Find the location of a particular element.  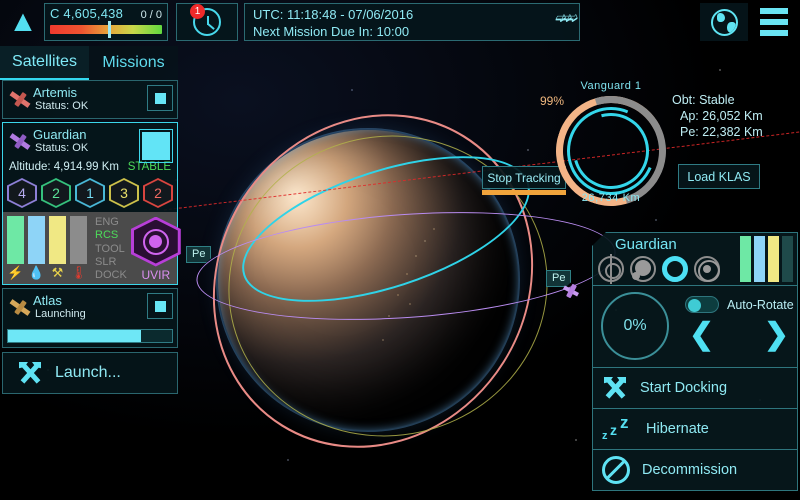

resource-temperature: 🌡 is located at coordinates (78, 249).